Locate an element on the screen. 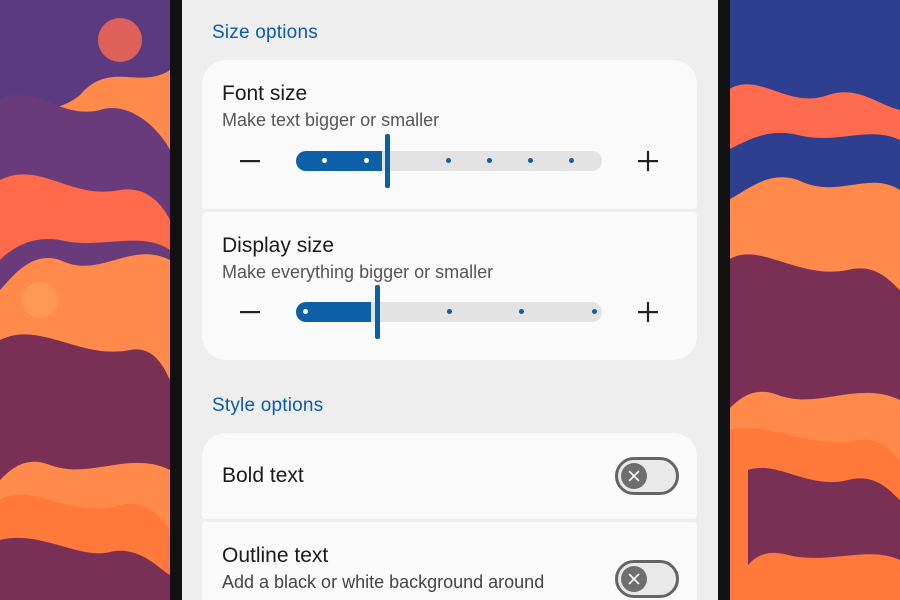  style-options-header: Style options is located at coordinates (268, 405).